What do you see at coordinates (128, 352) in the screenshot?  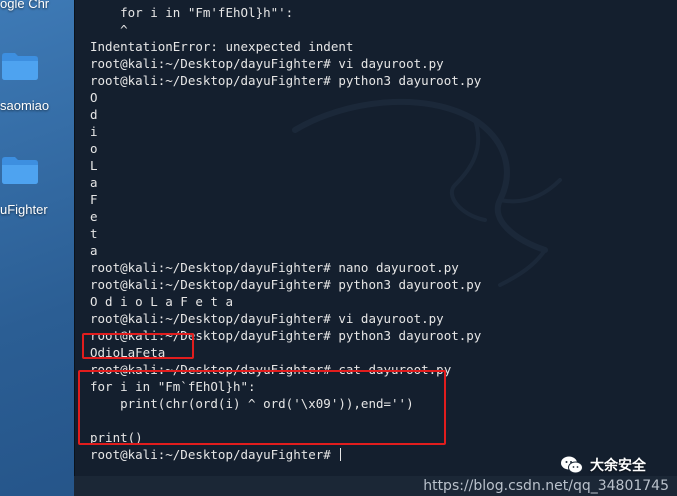 I see `terminal-line: OdioLaFeta` at bounding box center [128, 352].